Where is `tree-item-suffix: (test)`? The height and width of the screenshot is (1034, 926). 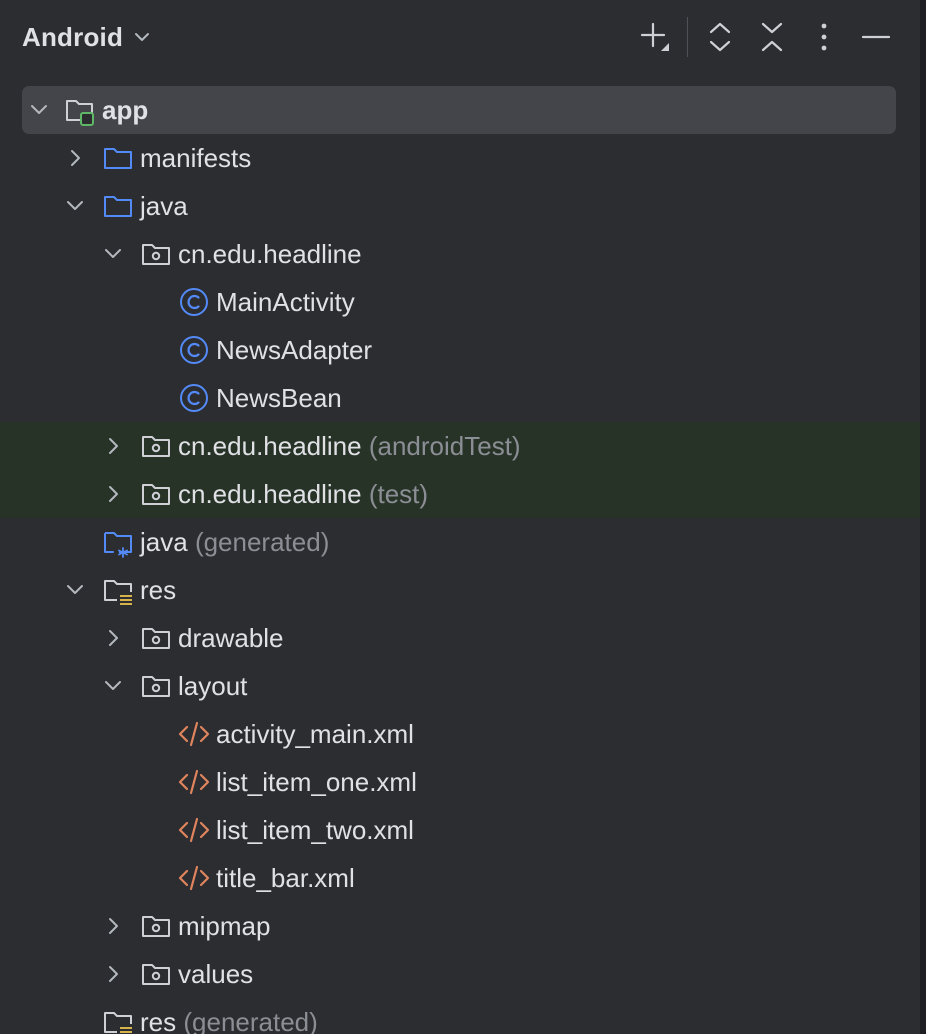
tree-item-suffix: (test) is located at coordinates (398, 494).